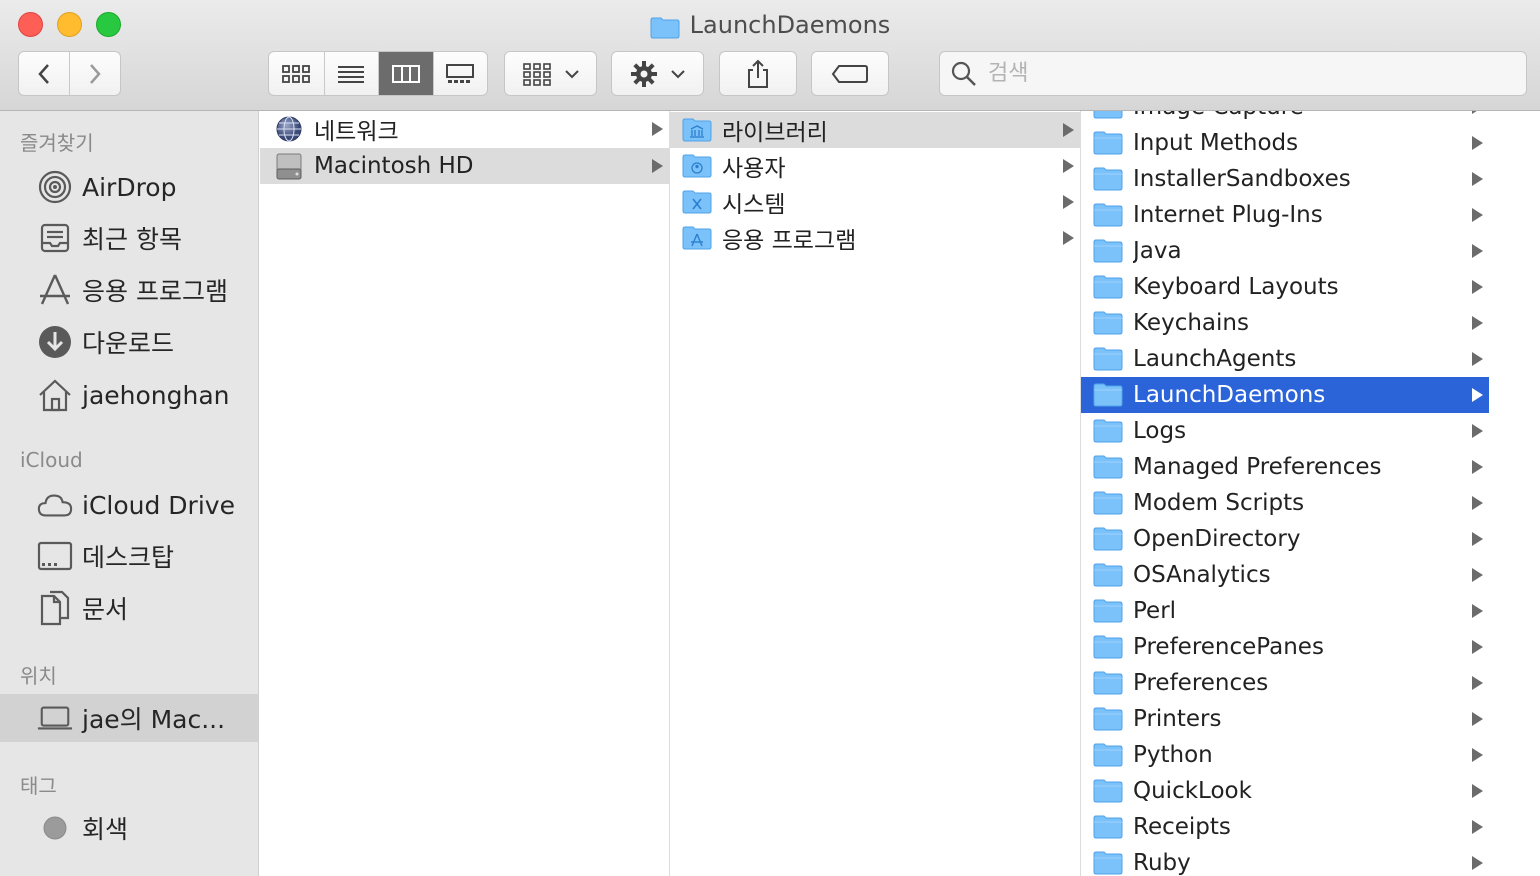  I want to click on hard-drive-icon, so click(289, 166).